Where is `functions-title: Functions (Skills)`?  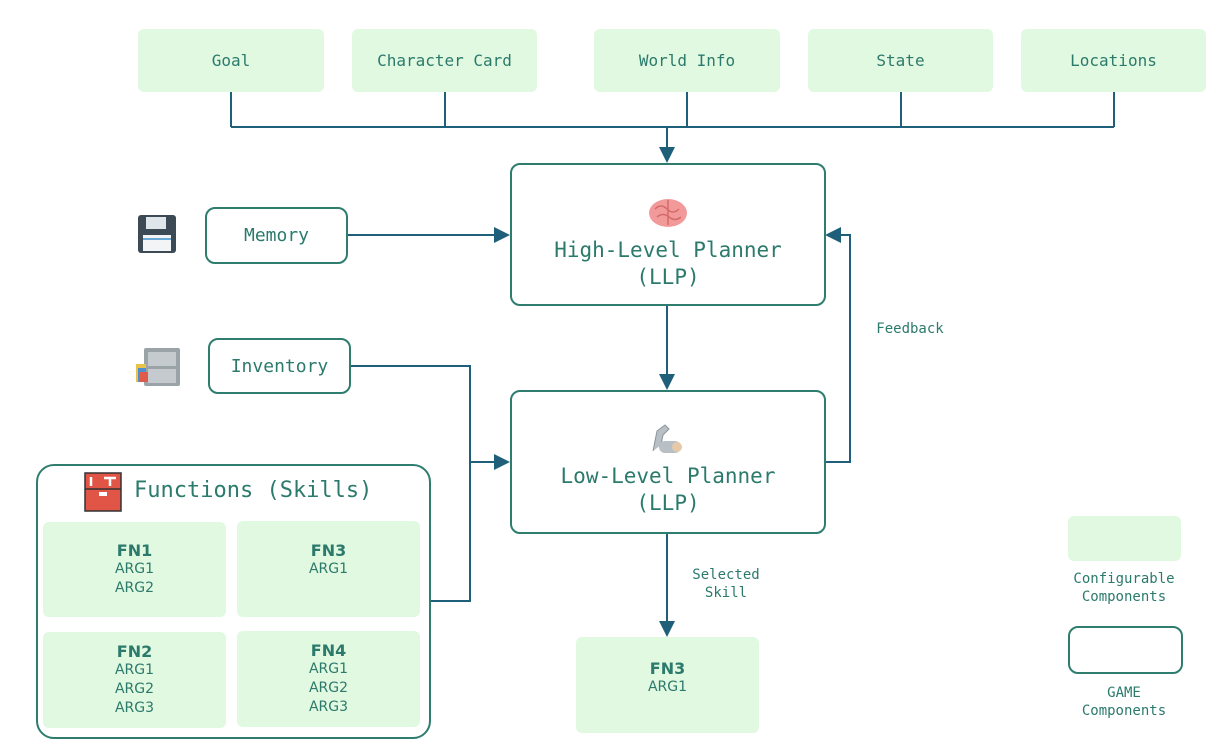
functions-title: Functions (Skills) is located at coordinates (253, 490).